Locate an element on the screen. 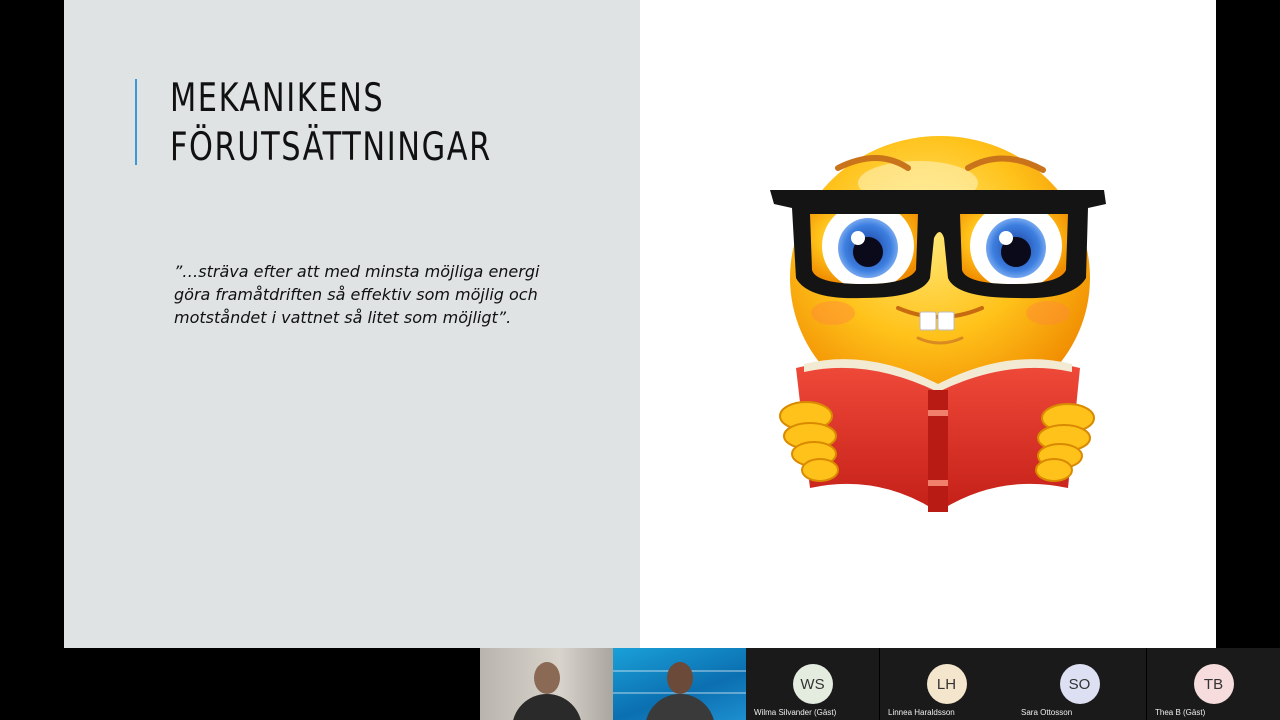  participant-tile-tb: TB Thea B (Gäst) is located at coordinates (1213, 684).